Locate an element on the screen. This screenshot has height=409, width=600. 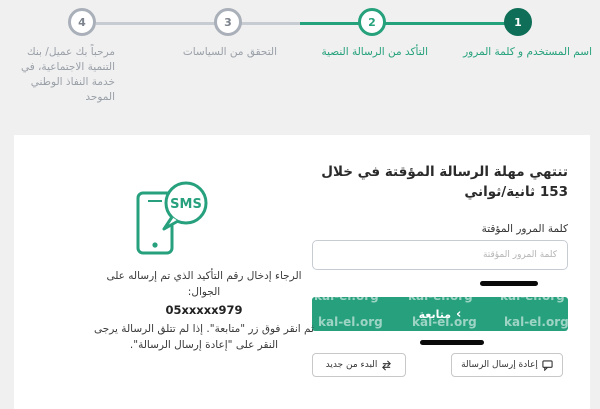
step-2-circle: 2 is located at coordinates (372, 22).